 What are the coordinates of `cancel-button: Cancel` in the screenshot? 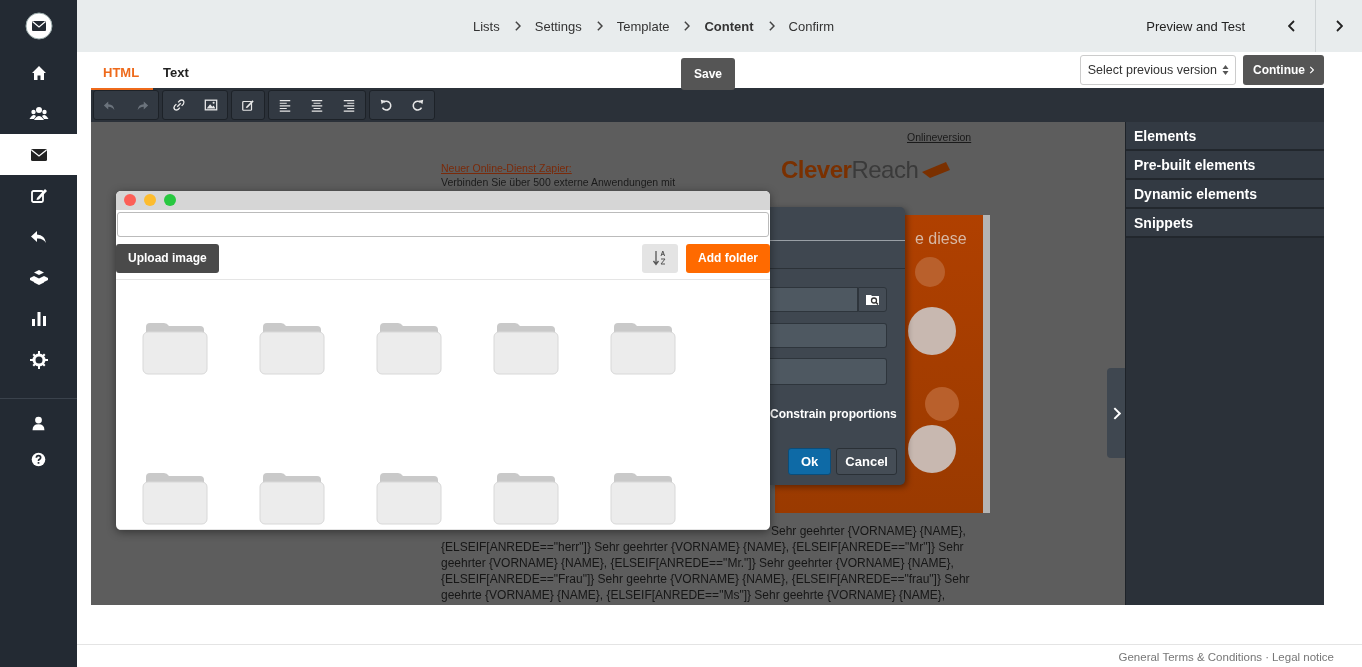 It's located at (866, 461).